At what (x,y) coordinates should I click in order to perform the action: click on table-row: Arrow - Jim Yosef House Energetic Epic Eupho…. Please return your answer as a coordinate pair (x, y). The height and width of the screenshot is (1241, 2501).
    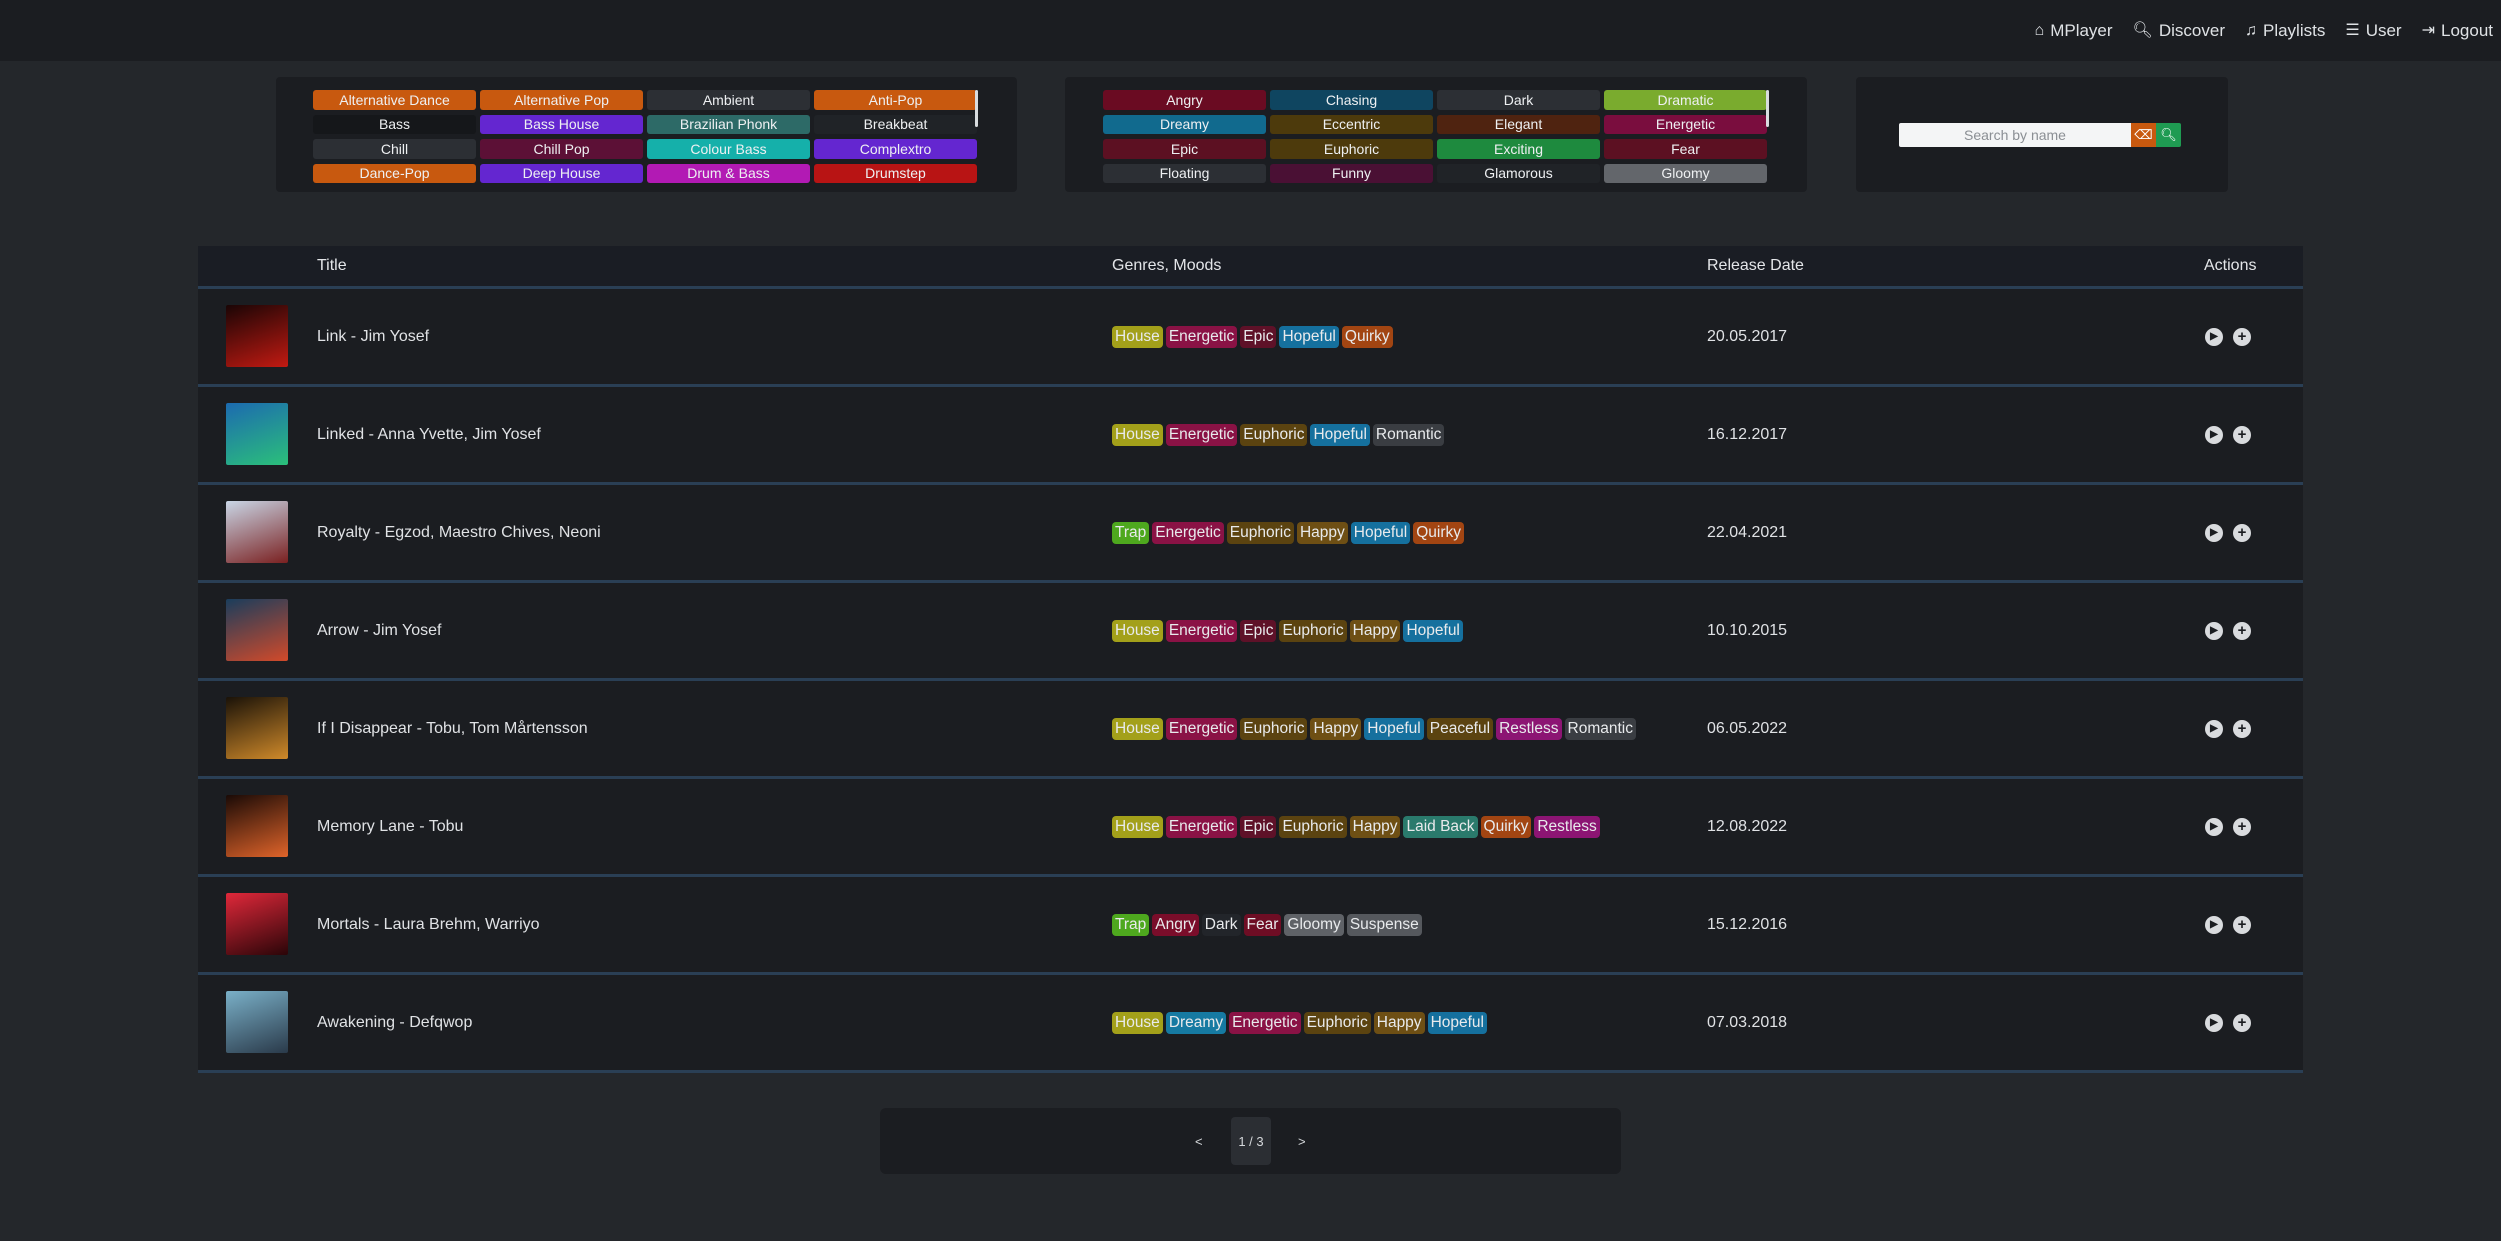
    Looking at the image, I should click on (1250, 632).